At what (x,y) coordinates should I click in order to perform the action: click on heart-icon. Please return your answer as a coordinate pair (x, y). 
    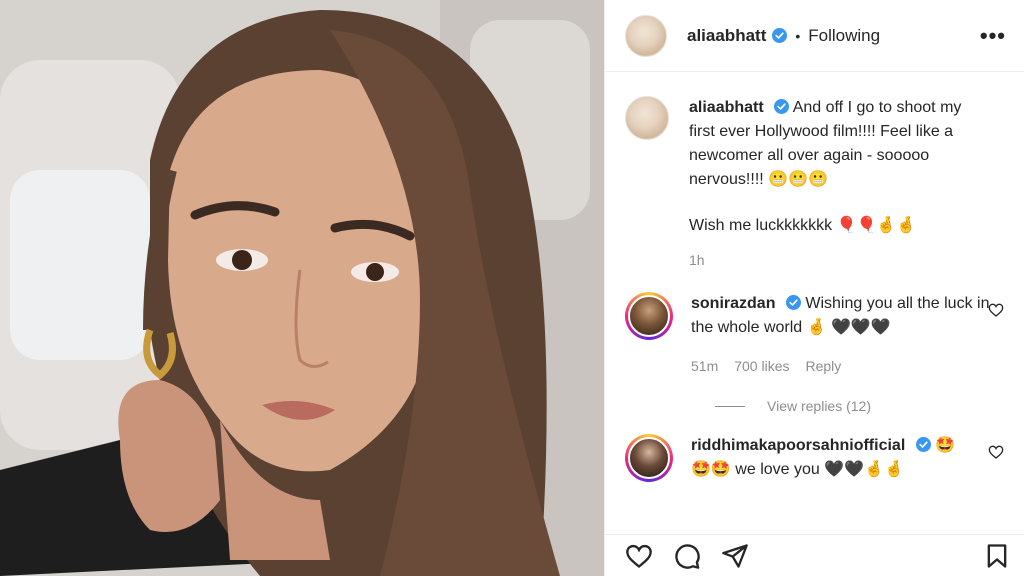
    Looking at the image, I should click on (639, 556).